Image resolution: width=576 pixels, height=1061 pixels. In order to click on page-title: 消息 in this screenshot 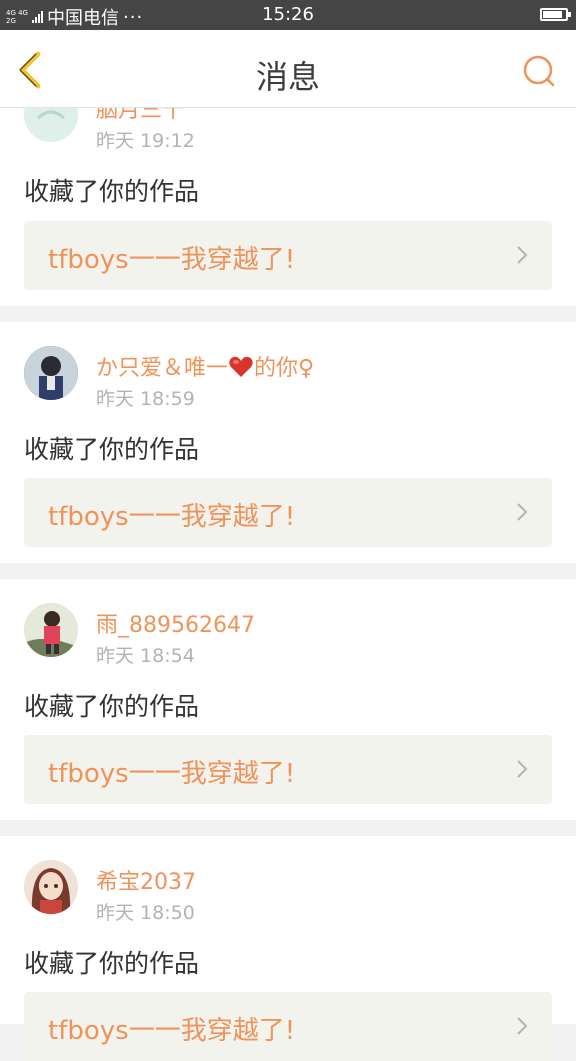, I will do `click(287, 77)`.